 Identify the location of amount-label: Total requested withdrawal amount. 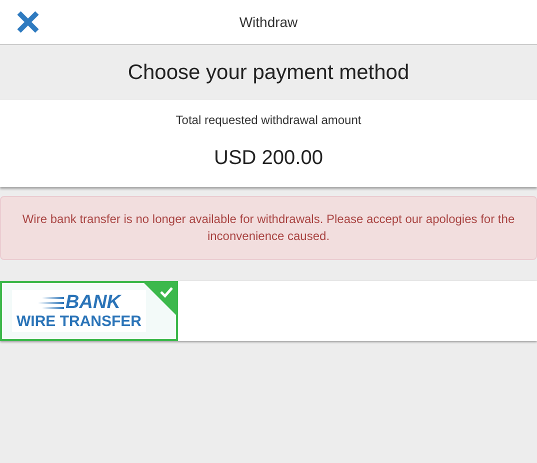
(269, 120).